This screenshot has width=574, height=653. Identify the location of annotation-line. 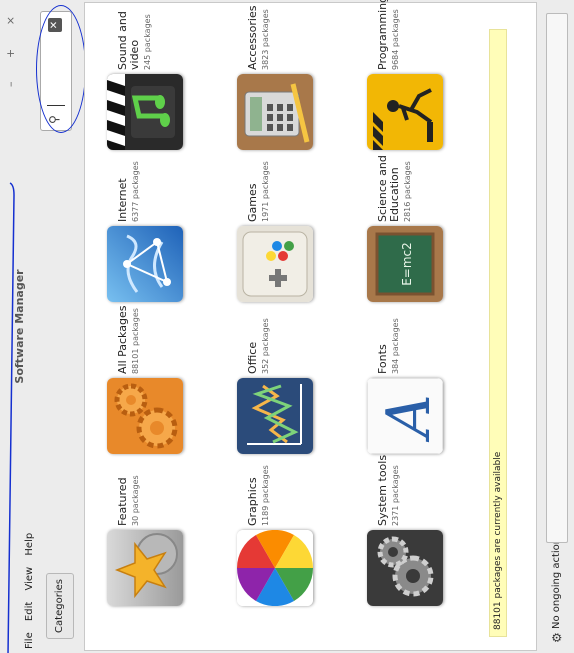
(11, 417).